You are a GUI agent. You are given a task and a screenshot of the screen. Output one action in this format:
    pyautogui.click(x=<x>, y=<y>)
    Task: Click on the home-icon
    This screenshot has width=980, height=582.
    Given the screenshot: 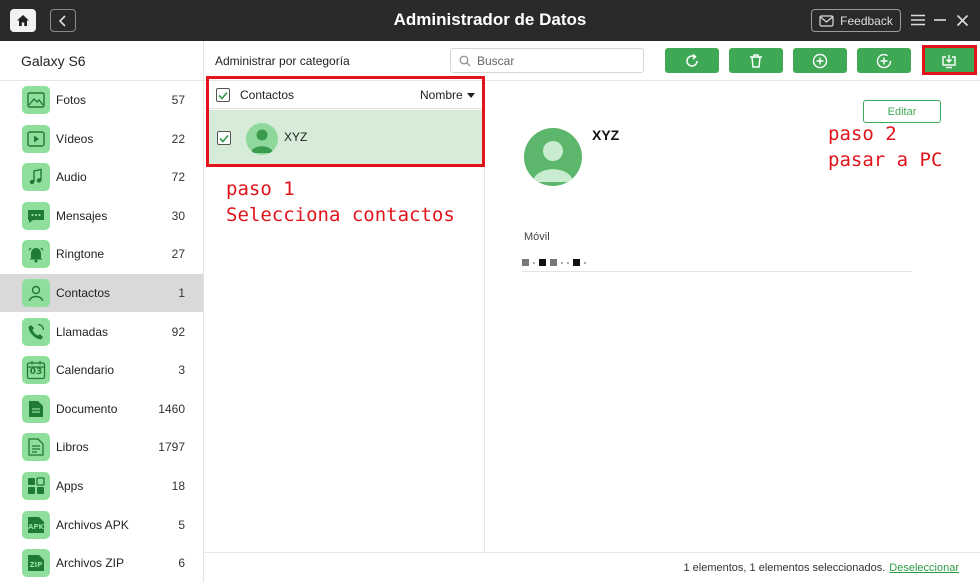 What is the action you would take?
    pyautogui.click(x=23, y=20)
    